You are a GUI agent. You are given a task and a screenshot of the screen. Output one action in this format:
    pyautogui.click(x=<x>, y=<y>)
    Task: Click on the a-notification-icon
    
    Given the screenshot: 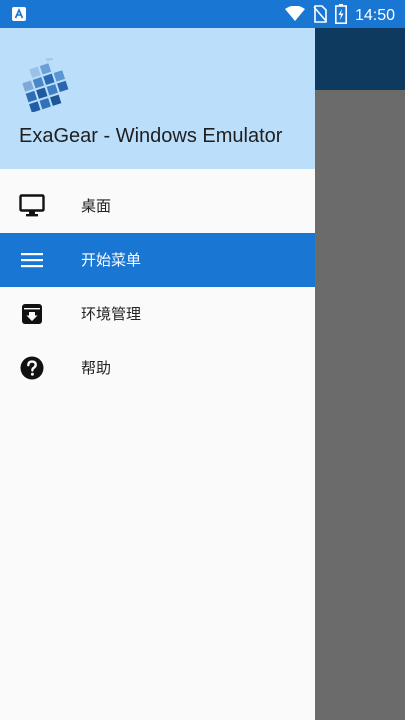 What is the action you would take?
    pyautogui.click(x=19, y=15)
    